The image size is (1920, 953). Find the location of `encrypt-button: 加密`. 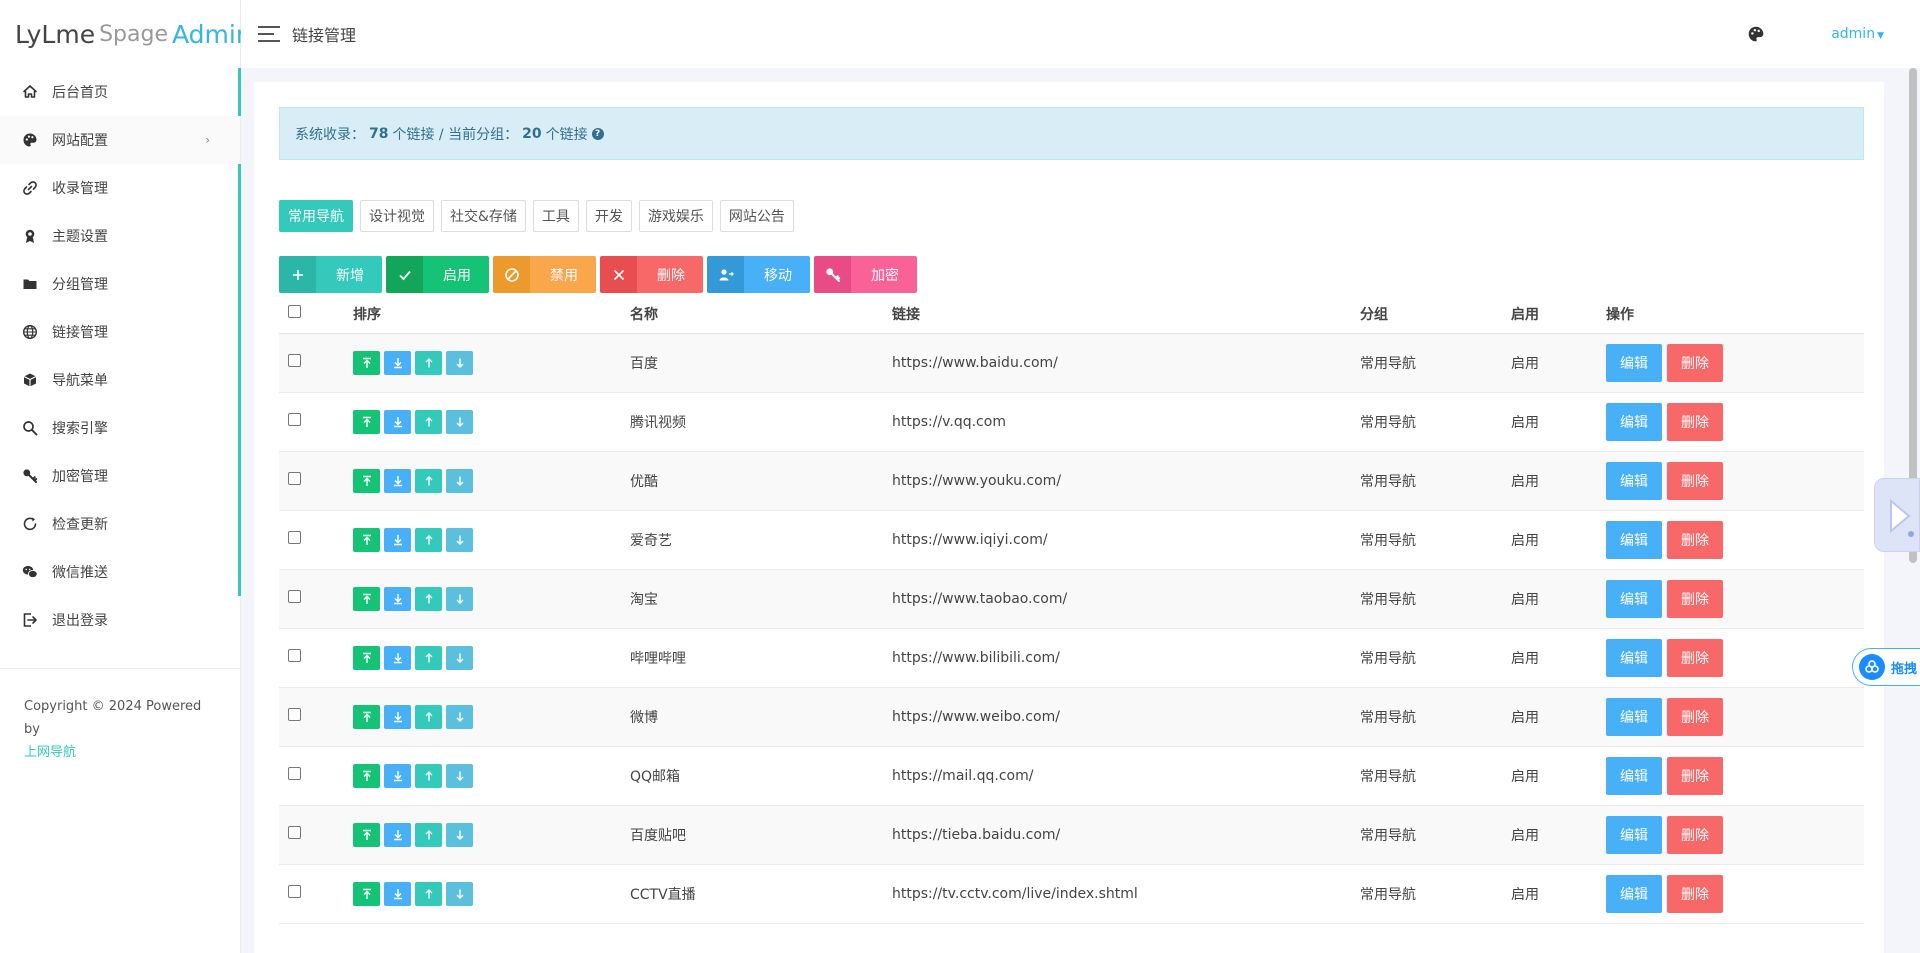

encrypt-button: 加密 is located at coordinates (865, 274).